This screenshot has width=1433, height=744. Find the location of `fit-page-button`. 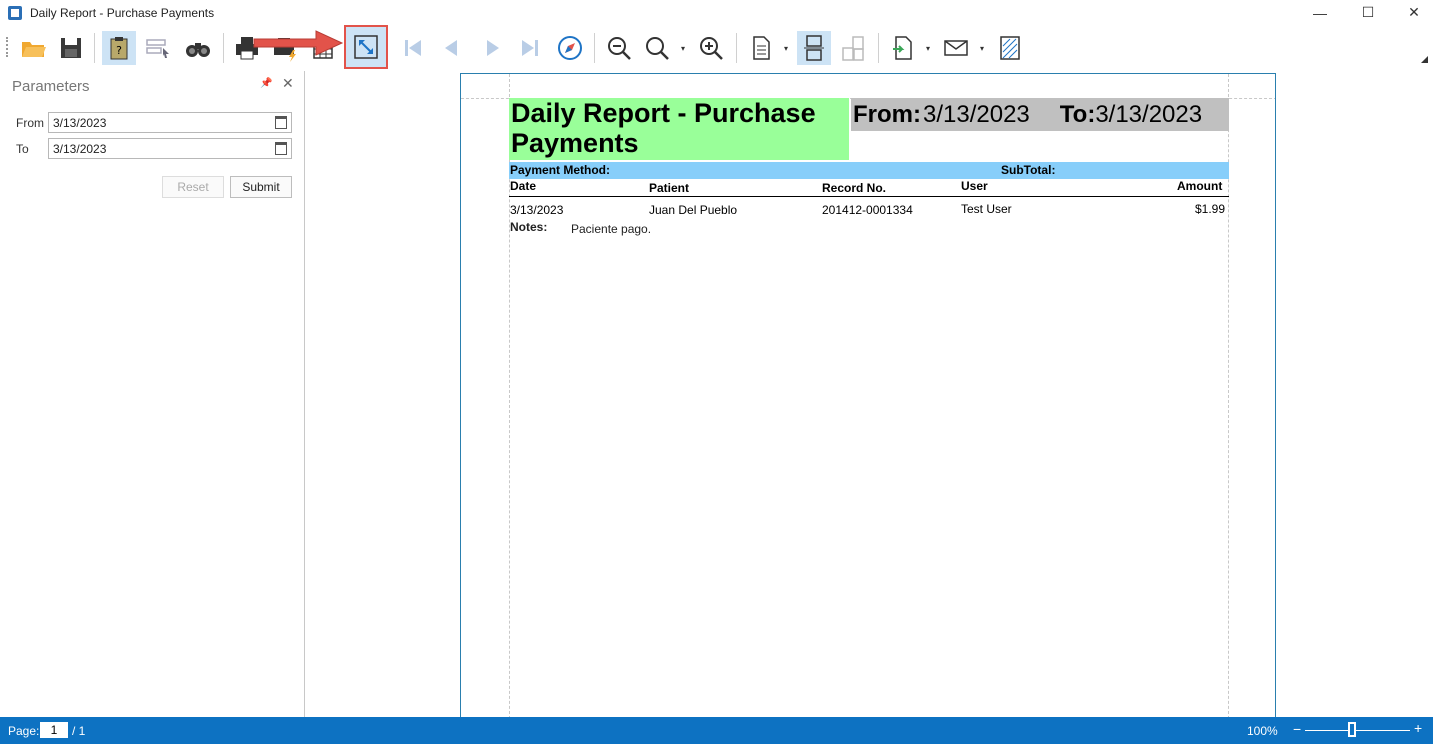

fit-page-button is located at coordinates (366, 47).